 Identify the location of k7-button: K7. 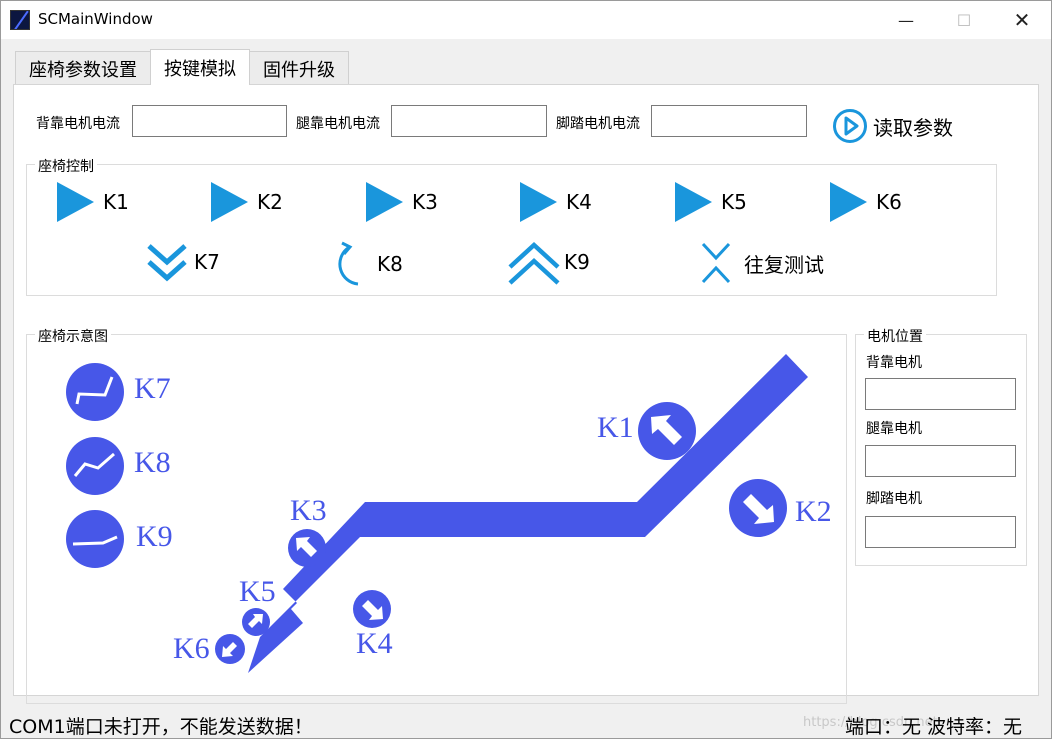
(182, 262).